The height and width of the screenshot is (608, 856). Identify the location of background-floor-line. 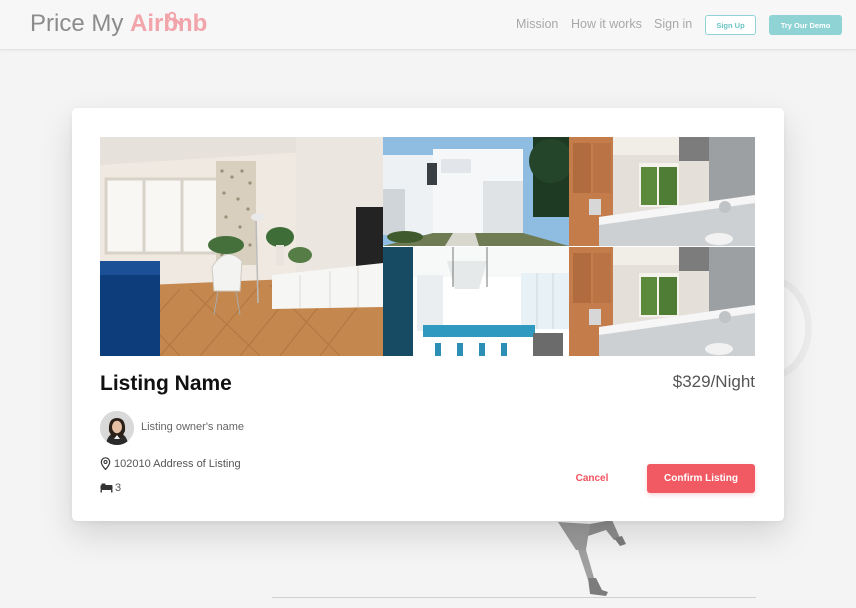
(514, 597).